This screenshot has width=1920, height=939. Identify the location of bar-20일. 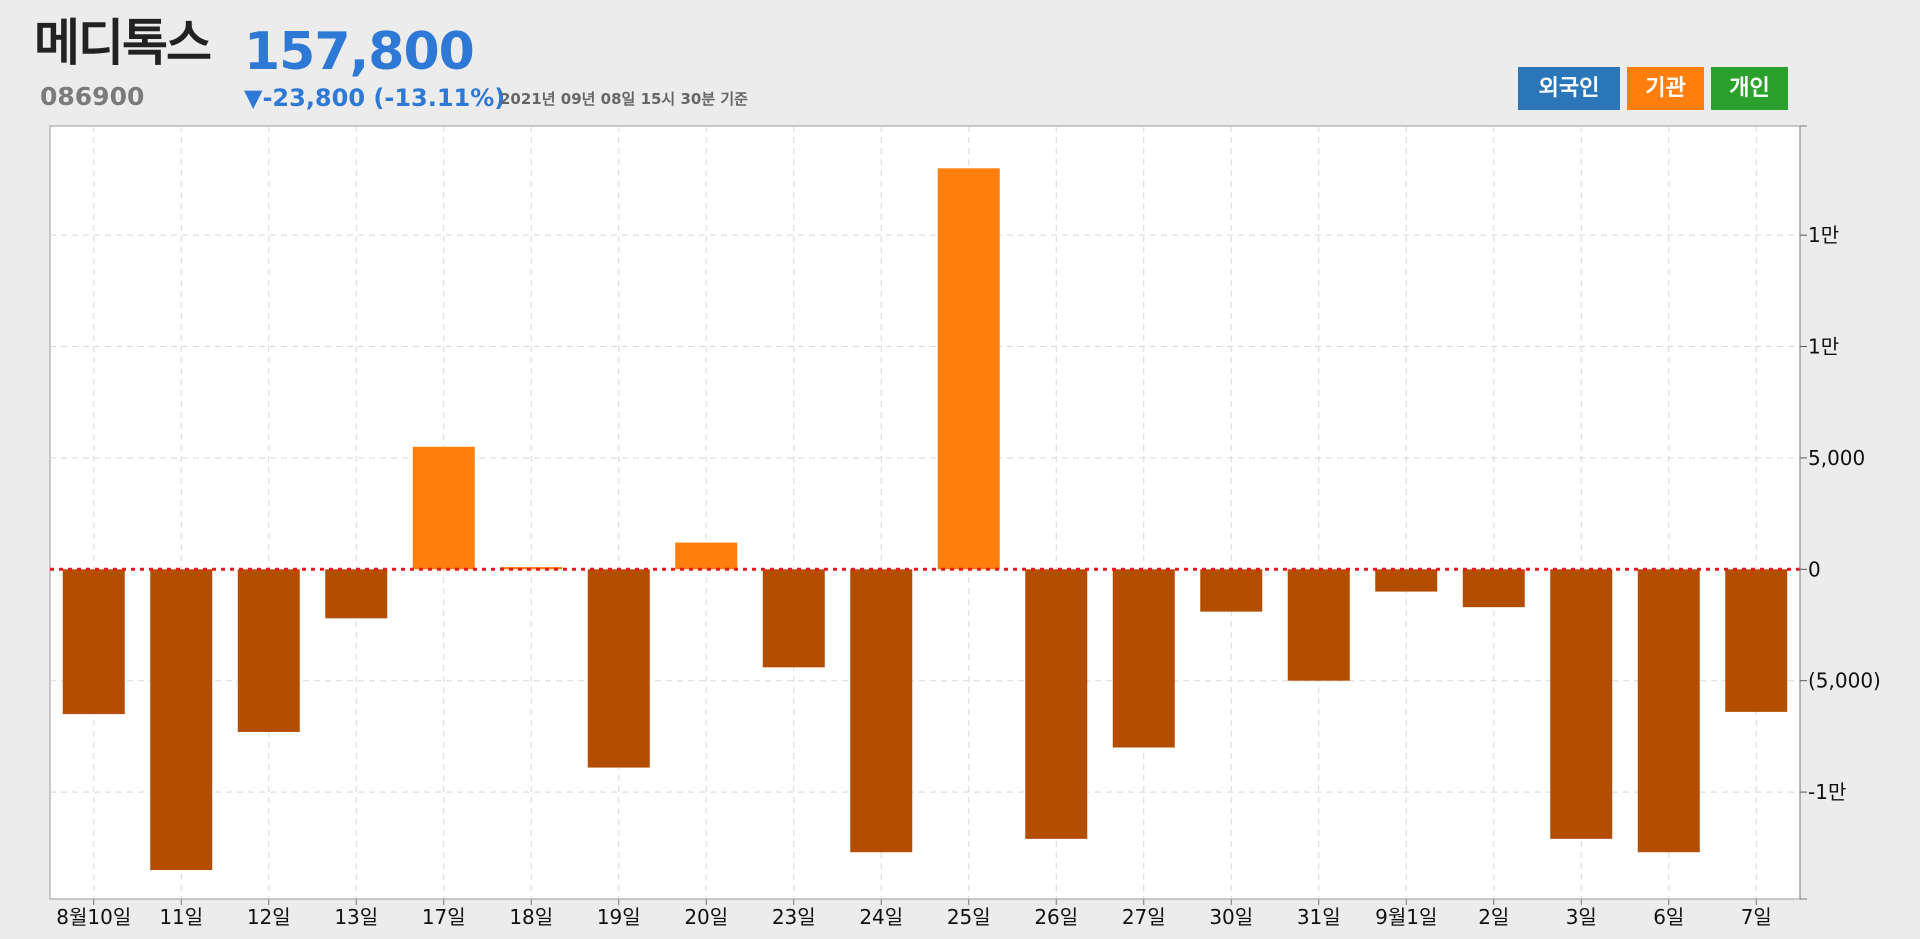
(706, 556).